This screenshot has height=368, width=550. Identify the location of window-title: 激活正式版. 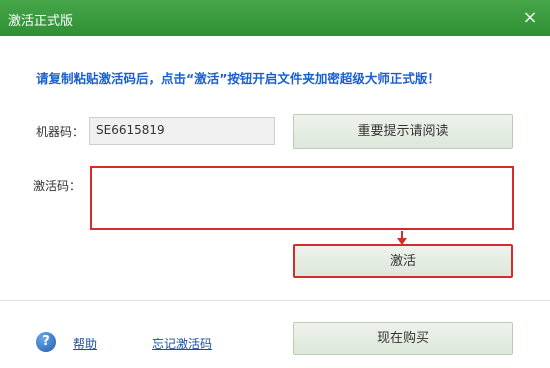
(41, 21).